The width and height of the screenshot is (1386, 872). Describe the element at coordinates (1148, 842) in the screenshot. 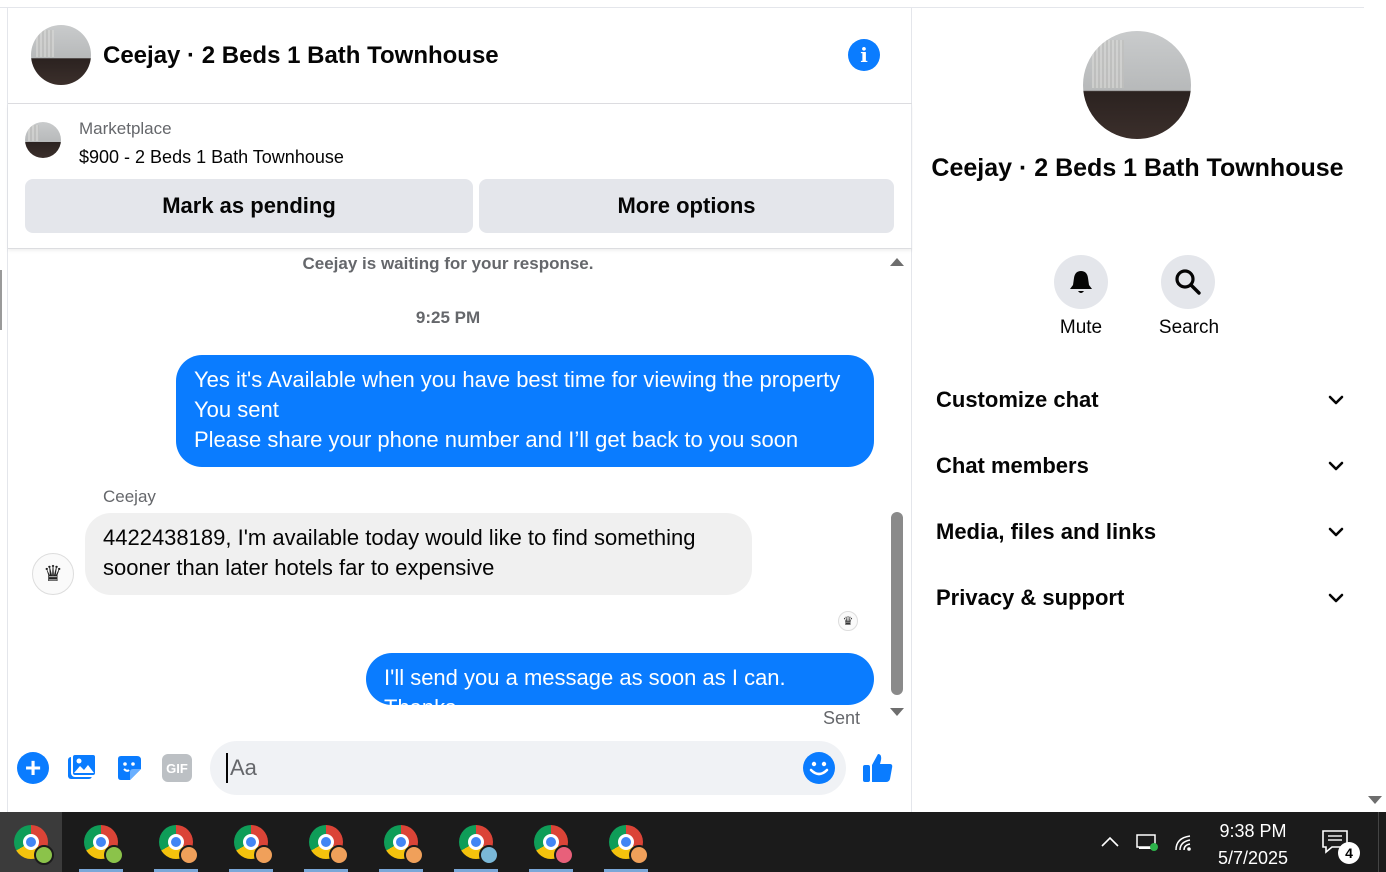

I see `battery-network-icon` at that location.